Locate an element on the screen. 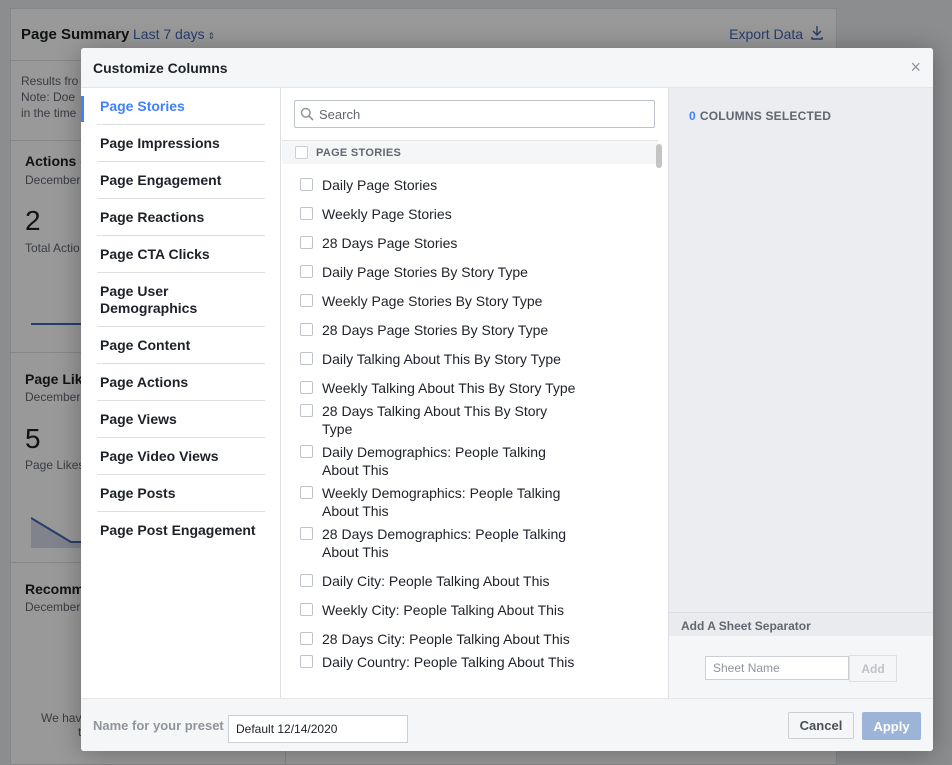  list-item: Daily Page Stories is located at coordinates (470, 185).